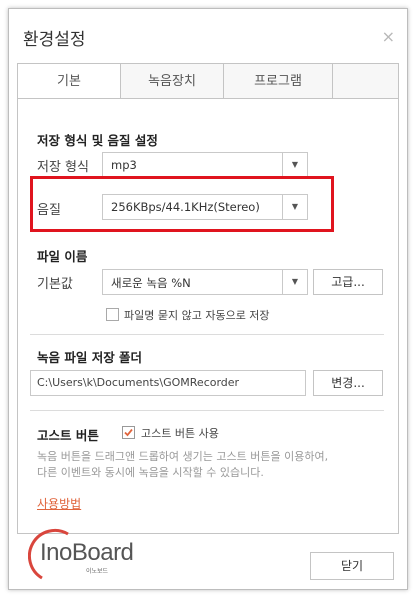 Image resolution: width=414 pixels, height=600 pixels. I want to click on tab-empty, so click(365, 81).